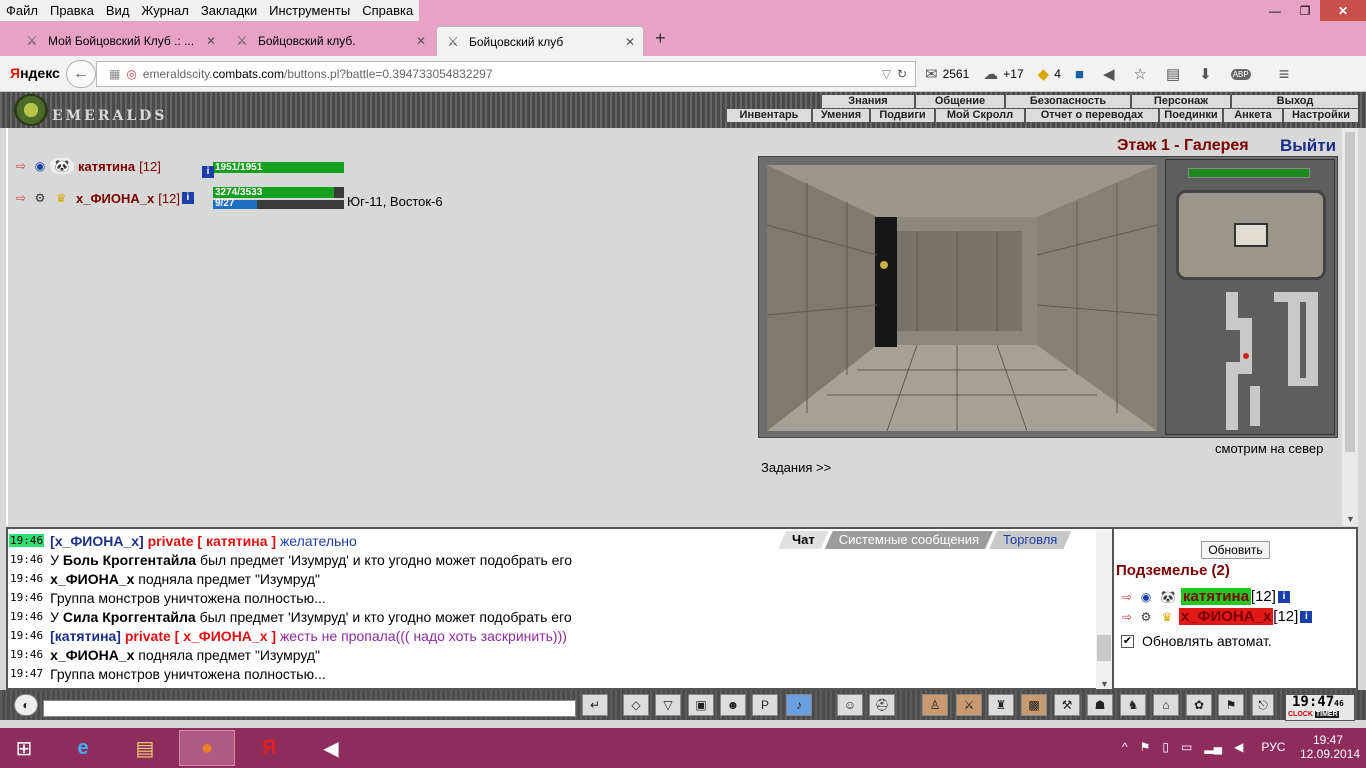 The width and height of the screenshot is (1366, 768). I want to click on sword-icon: ⚔, so click(969, 705).